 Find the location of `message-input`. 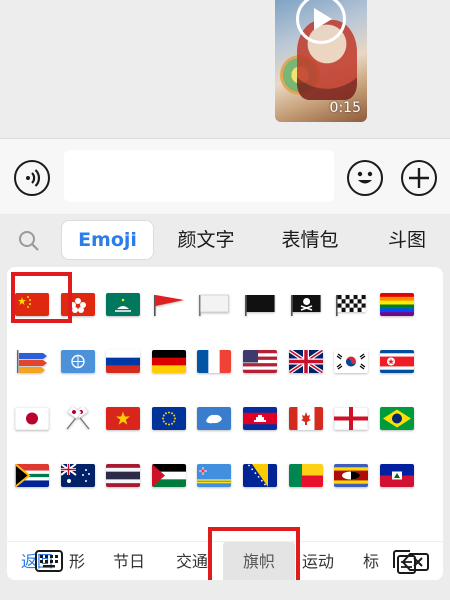

message-input is located at coordinates (199, 176).